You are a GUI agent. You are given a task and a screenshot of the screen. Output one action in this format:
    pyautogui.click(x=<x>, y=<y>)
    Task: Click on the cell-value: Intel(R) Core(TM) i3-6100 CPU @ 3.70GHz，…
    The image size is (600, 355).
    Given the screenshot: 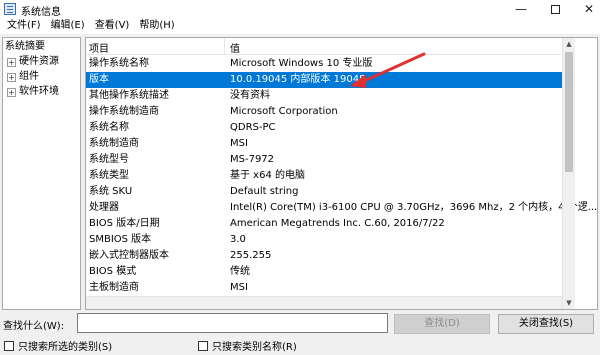 What is the action you would take?
    pyautogui.click(x=414, y=207)
    